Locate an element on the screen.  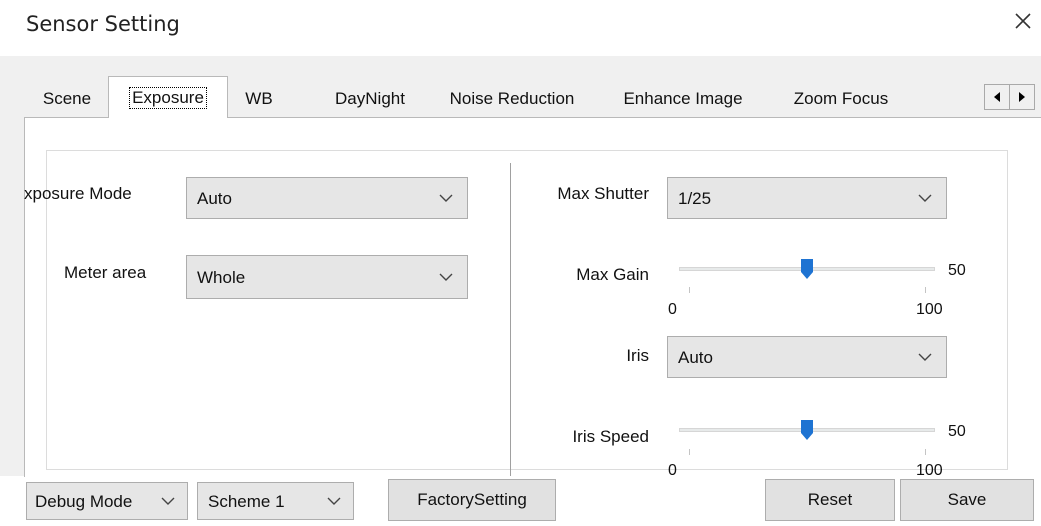
tab-exposure: Exposure is located at coordinates (168, 97).